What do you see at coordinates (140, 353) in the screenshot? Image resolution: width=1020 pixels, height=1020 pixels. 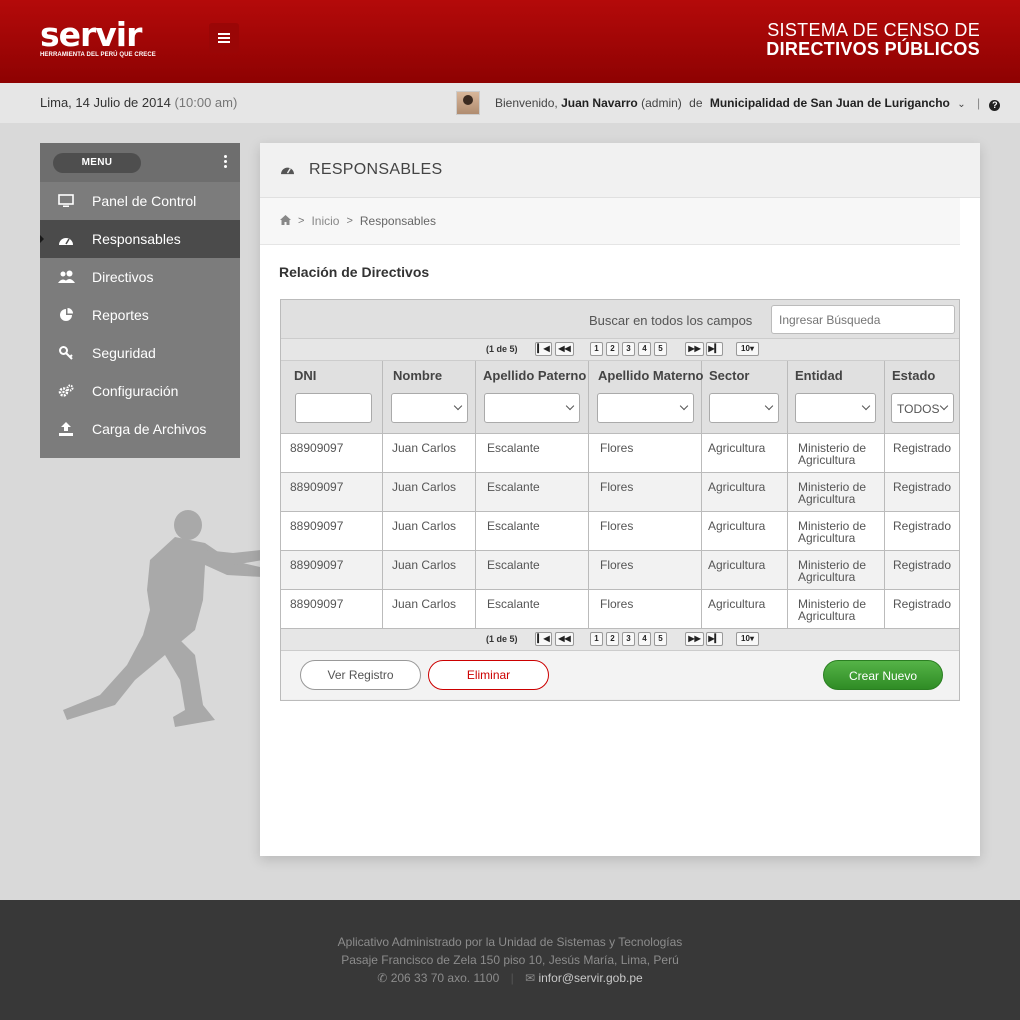 I see `sidebar-item-seguridad: Seguridad` at bounding box center [140, 353].